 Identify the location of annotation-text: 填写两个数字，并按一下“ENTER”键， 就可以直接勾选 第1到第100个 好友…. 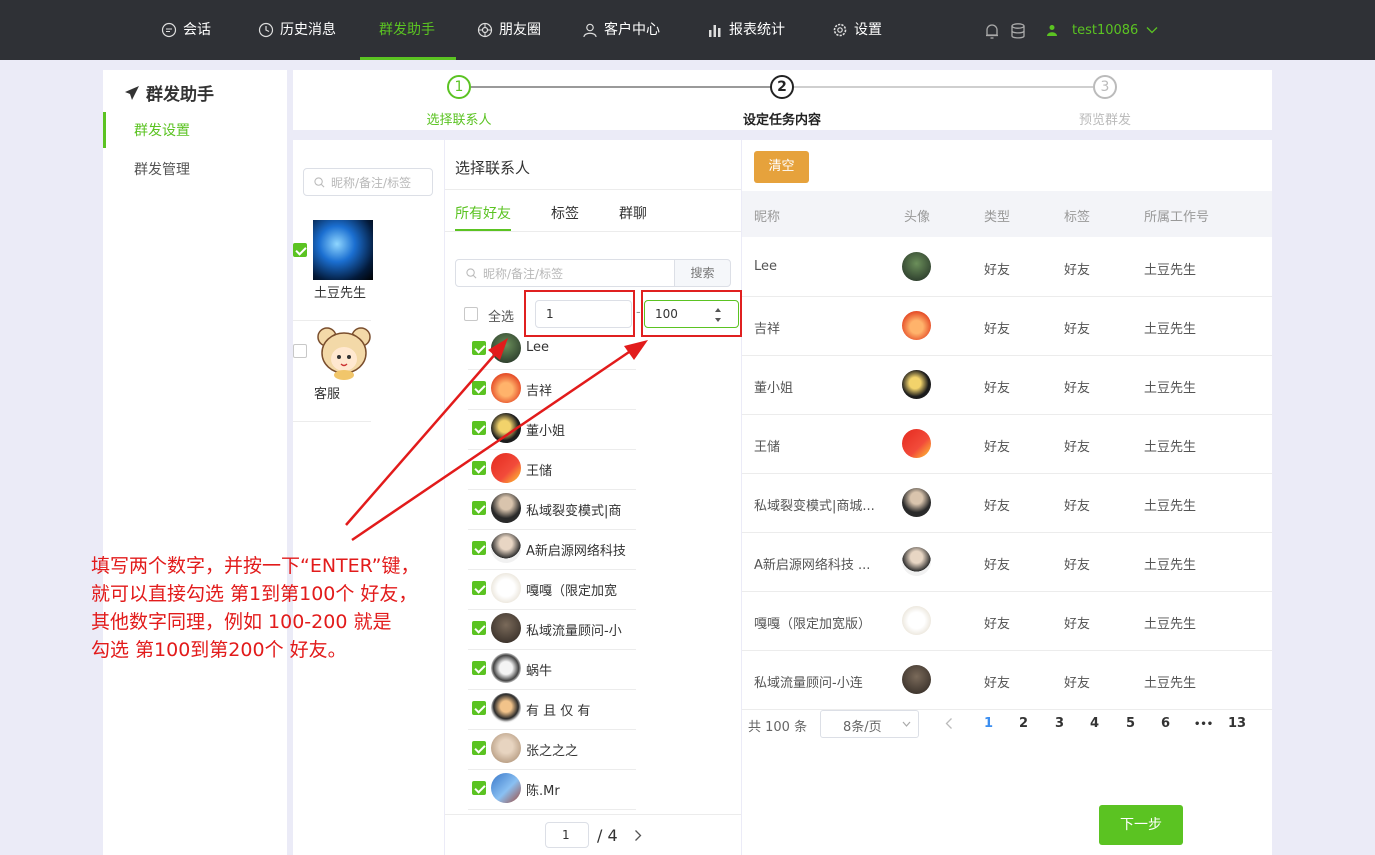
(255, 608).